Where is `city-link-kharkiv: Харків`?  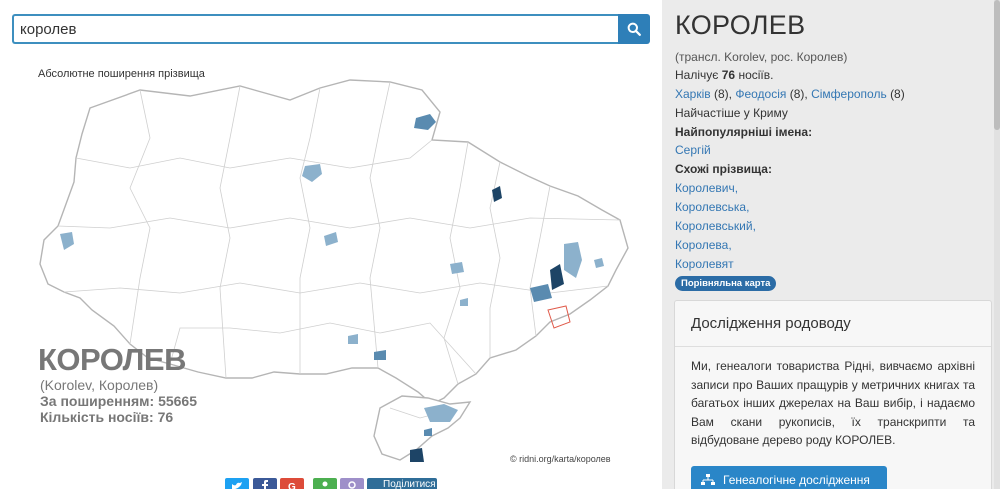
city-link-kharkiv: Харків is located at coordinates (693, 94).